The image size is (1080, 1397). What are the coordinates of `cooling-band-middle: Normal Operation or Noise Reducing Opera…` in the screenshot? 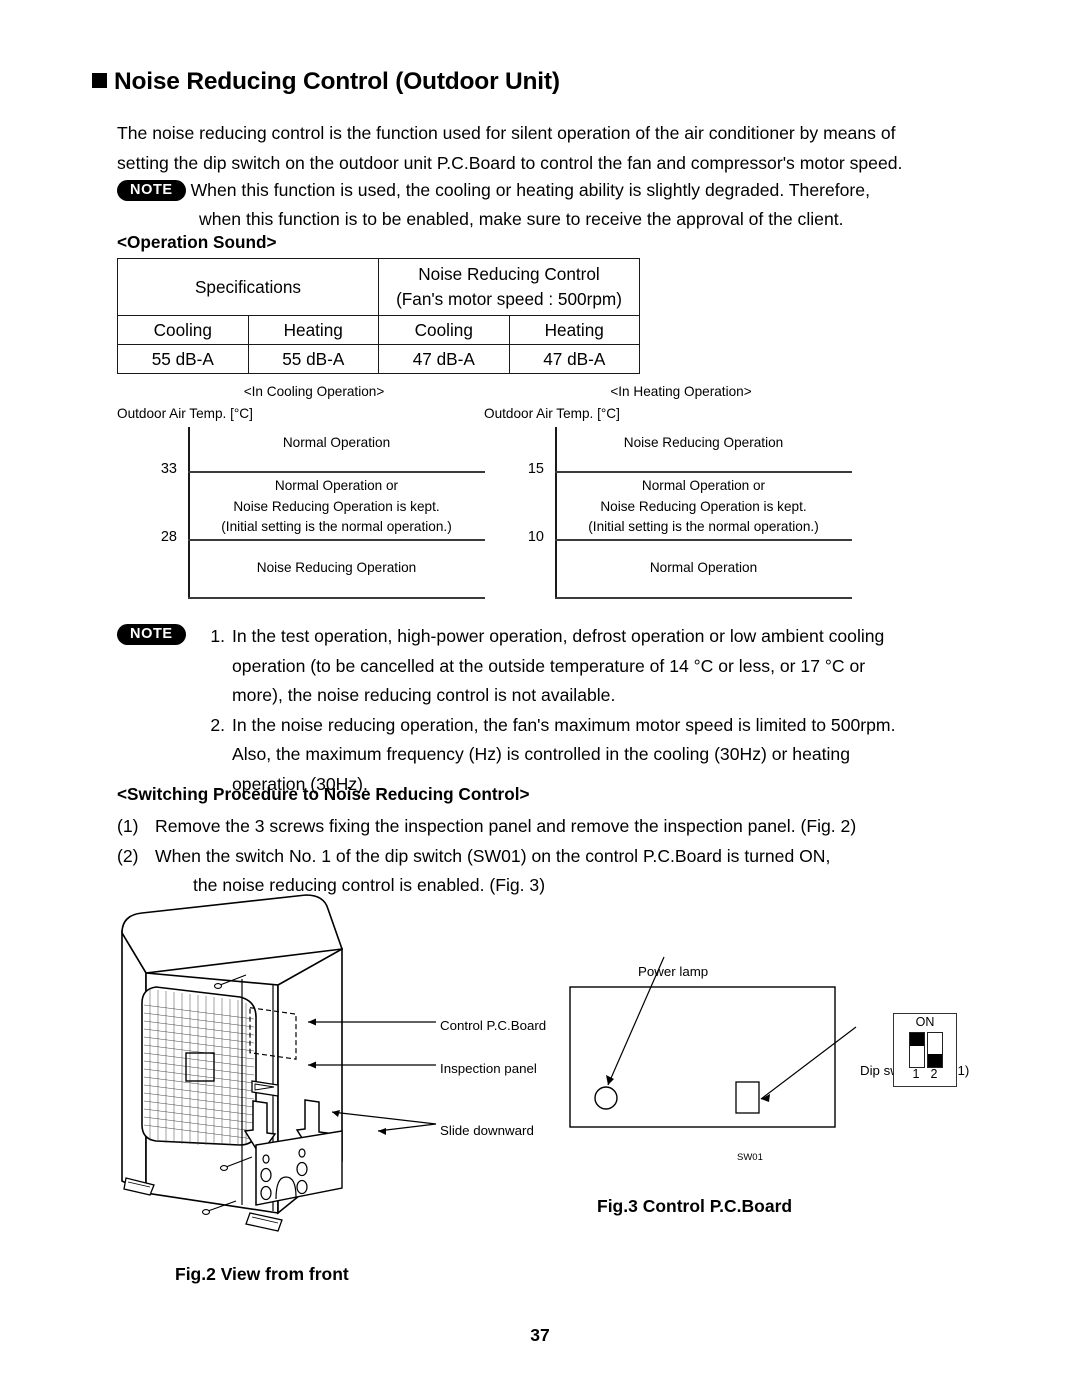 It's located at (336, 506).